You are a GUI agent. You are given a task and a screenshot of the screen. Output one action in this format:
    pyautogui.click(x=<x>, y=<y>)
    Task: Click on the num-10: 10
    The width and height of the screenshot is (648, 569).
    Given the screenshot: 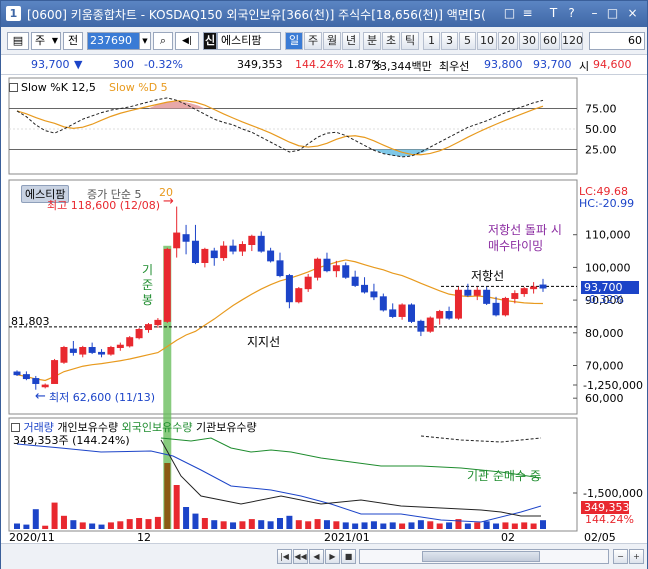 What is the action you would take?
    pyautogui.click(x=487, y=41)
    